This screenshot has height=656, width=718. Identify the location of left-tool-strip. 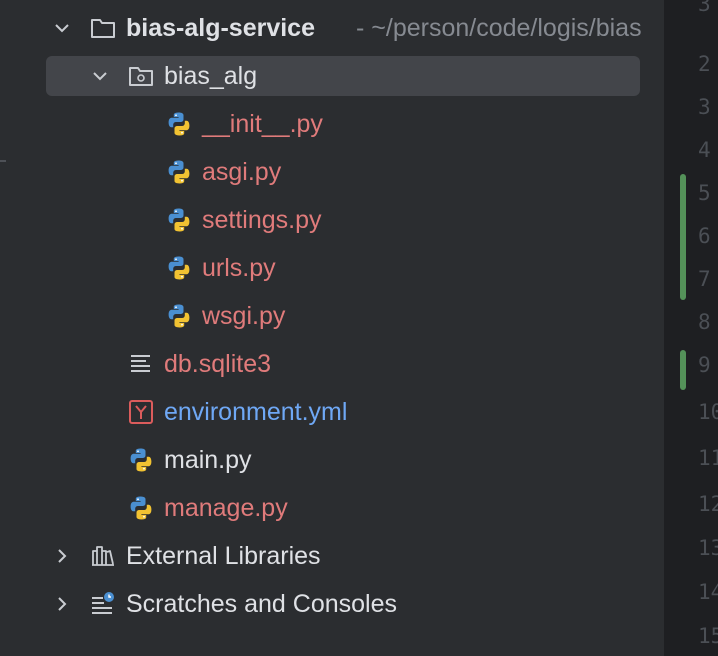
(11, 328).